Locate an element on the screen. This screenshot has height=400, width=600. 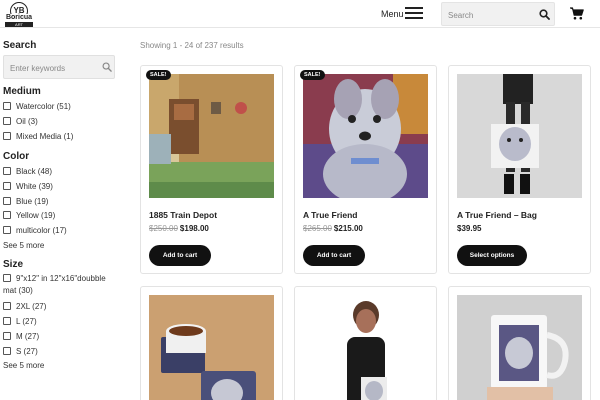
site-logo: YB Boricua ART is located at coordinates (19, 14).